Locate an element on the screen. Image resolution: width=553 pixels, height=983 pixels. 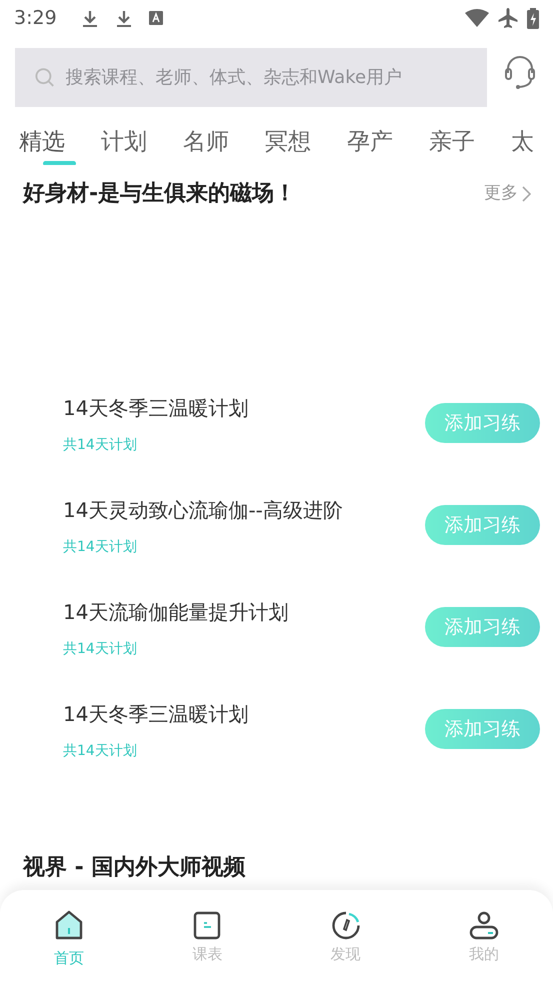
section-title: 好身材-是与生俱来的磁场！ is located at coordinates (159, 194).